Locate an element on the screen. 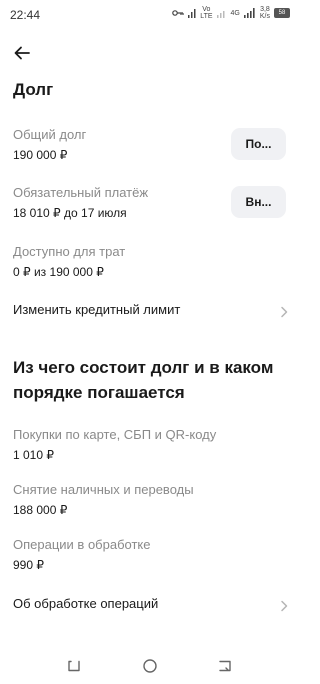 The width and height of the screenshot is (320, 684). cash-withdrawal-label: Снятие наличных и переводы is located at coordinates (103, 489).